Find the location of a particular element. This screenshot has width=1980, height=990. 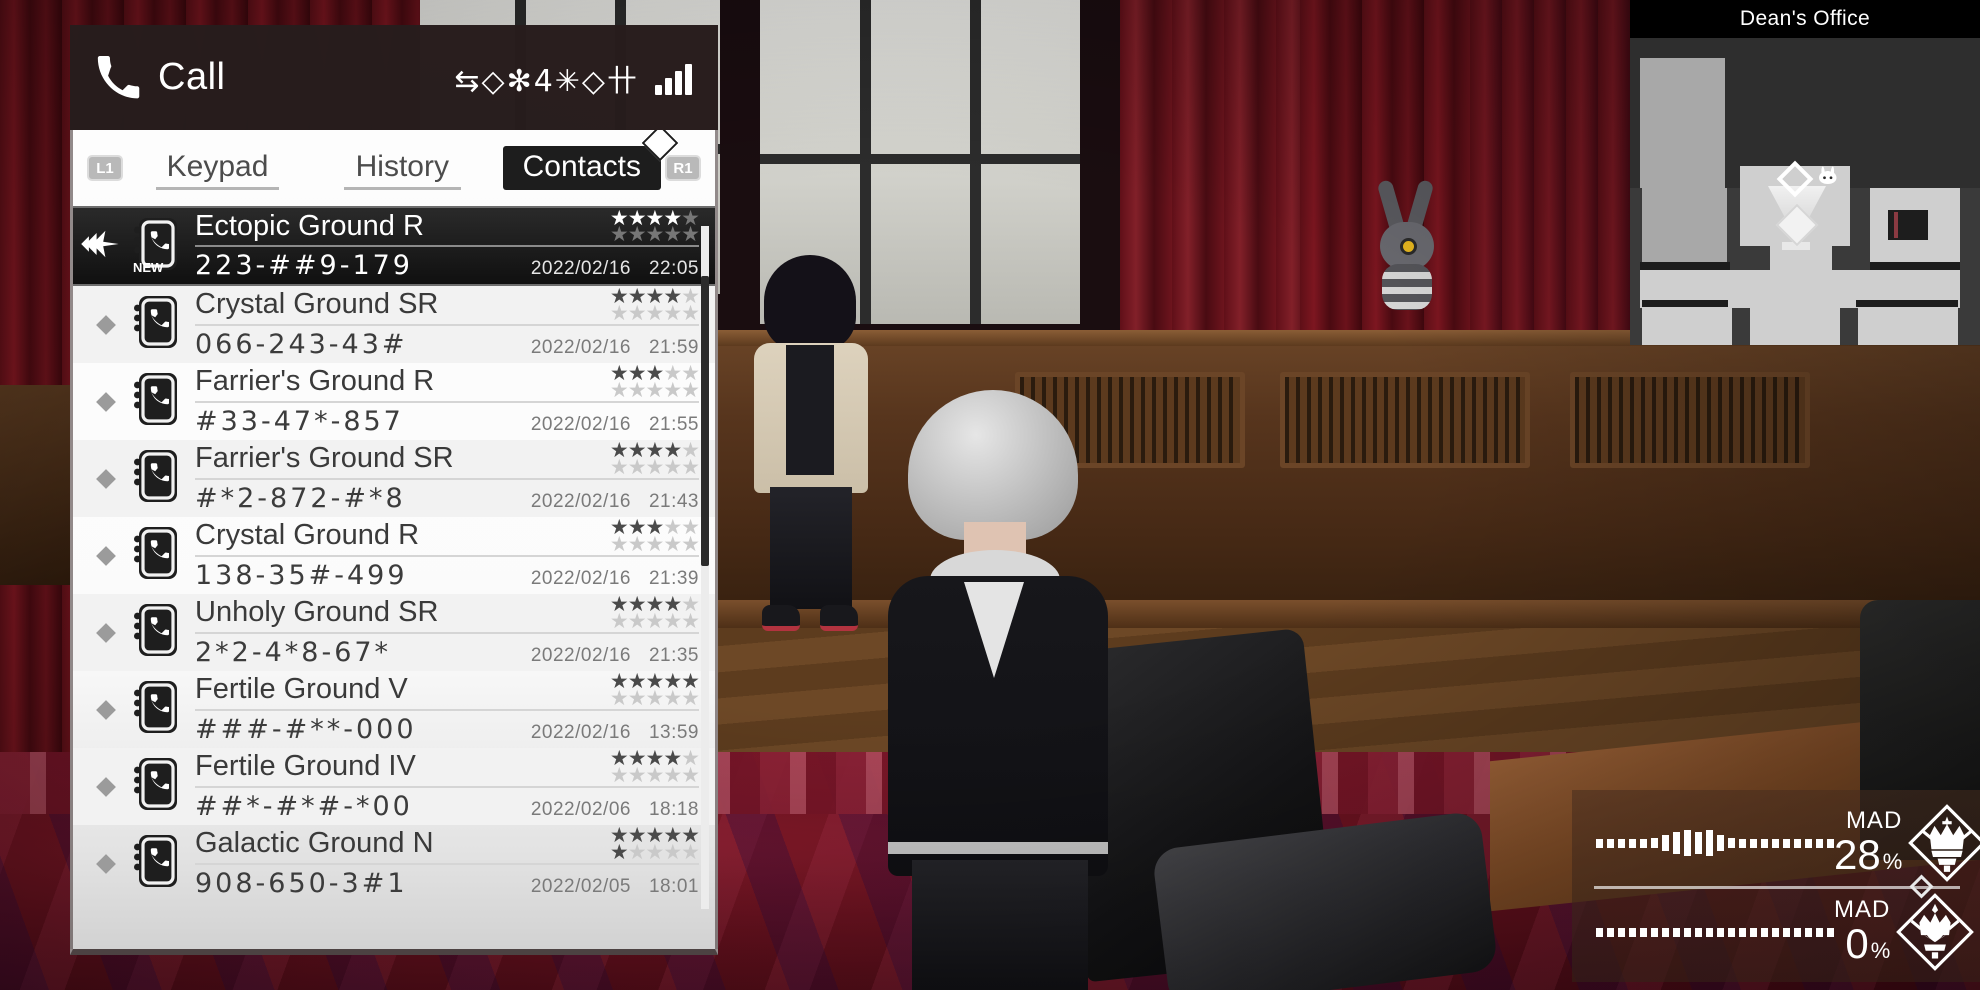

mad-value-unit-2: % is located at coordinates (1880, 950).